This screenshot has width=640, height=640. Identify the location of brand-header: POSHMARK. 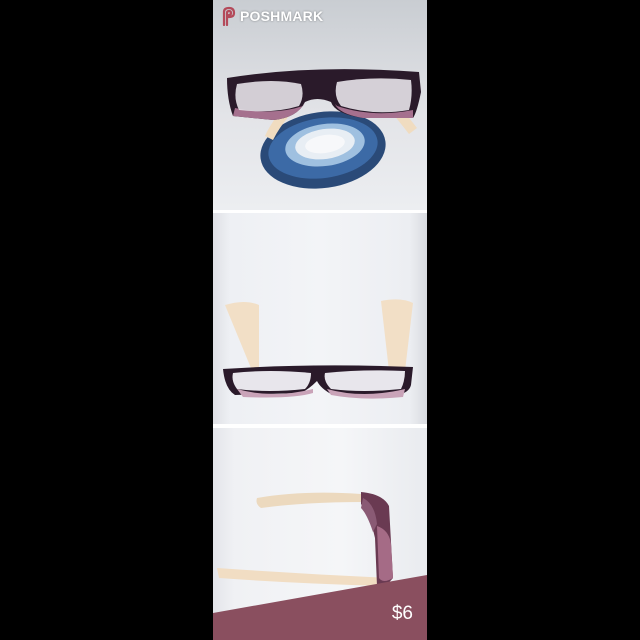
(271, 16).